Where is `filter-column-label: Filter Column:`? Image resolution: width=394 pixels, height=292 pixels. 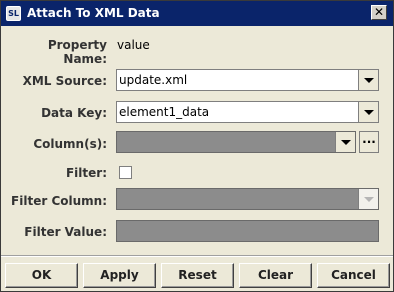
filter-column-label: Filter Column: is located at coordinates (59, 201).